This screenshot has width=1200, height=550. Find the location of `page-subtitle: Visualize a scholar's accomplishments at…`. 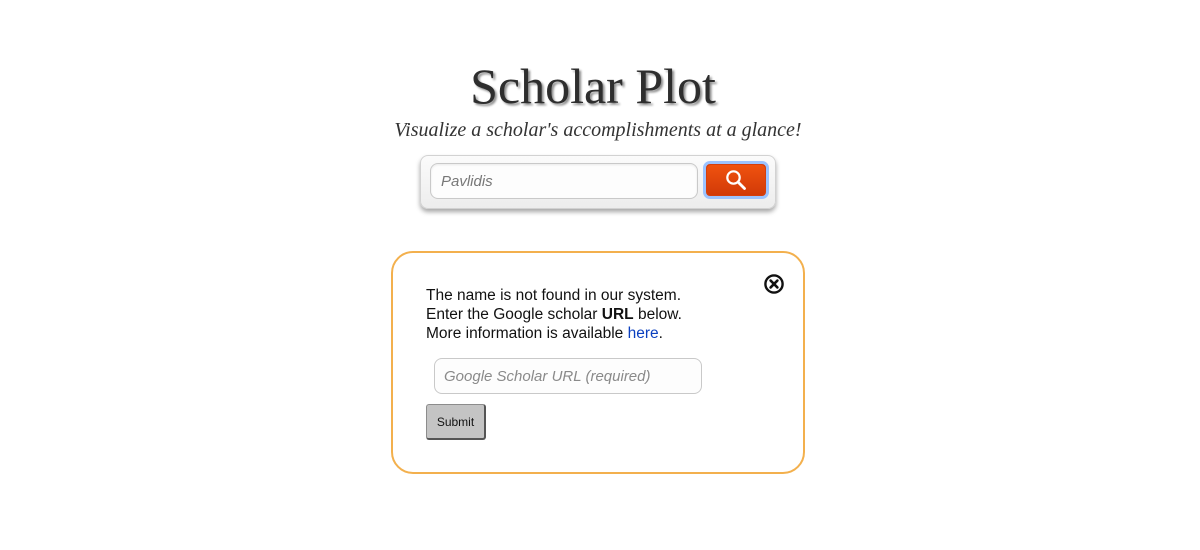

page-subtitle: Visualize a scholar's accomplishments at… is located at coordinates (598, 130).